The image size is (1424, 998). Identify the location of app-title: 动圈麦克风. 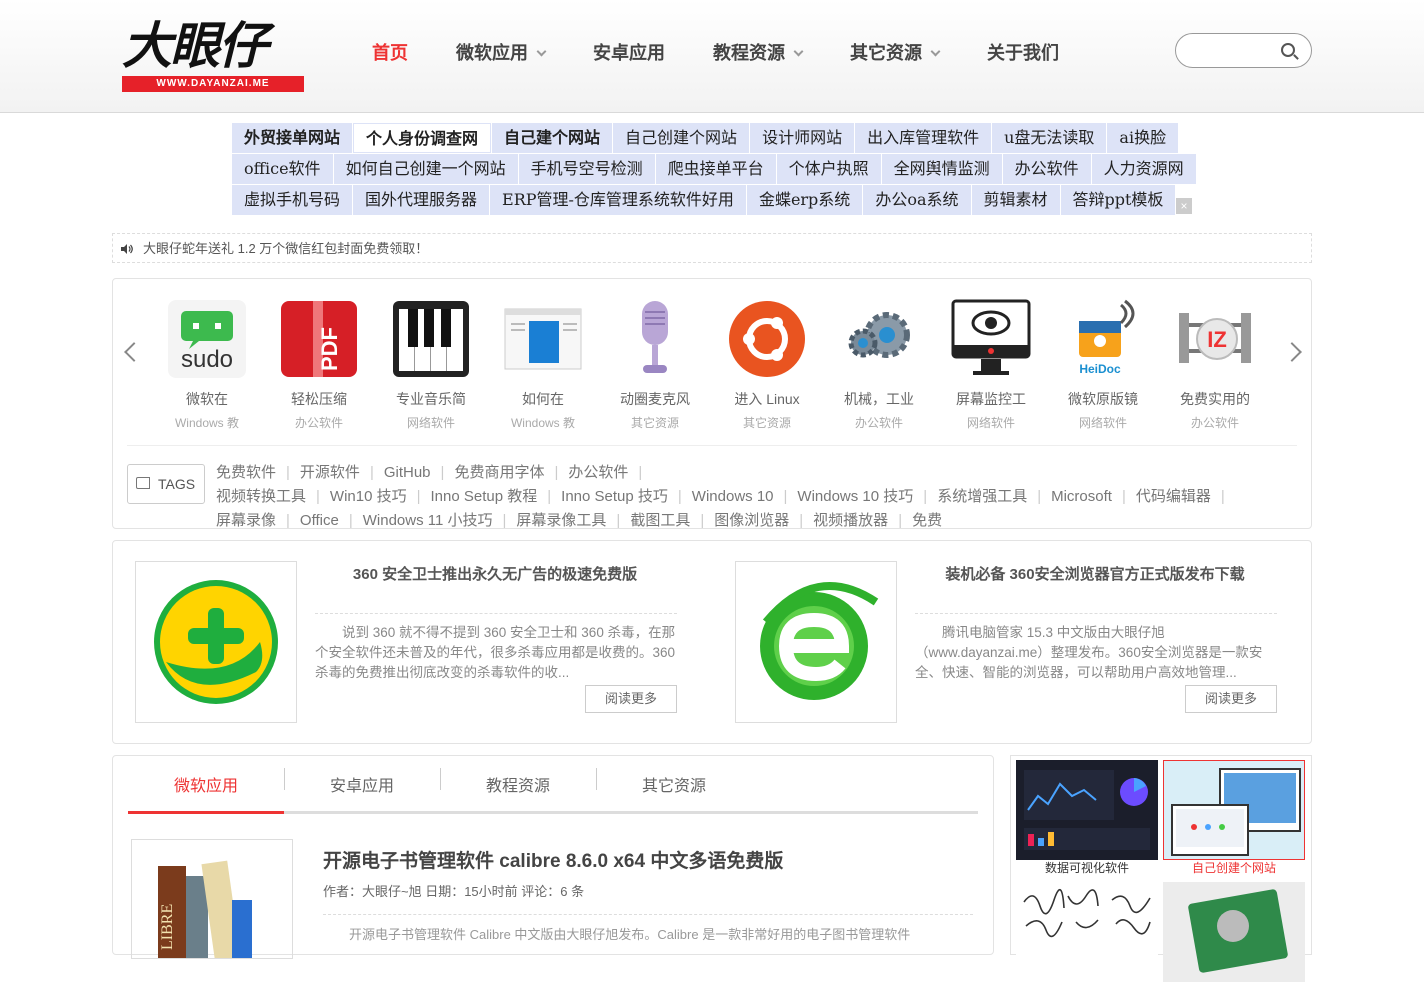
(655, 399).